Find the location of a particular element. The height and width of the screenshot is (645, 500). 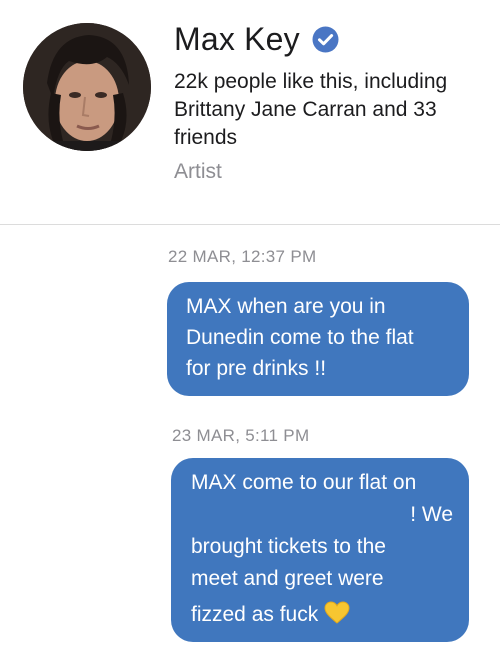

message-line: meet and greet were is located at coordinates (287, 578).